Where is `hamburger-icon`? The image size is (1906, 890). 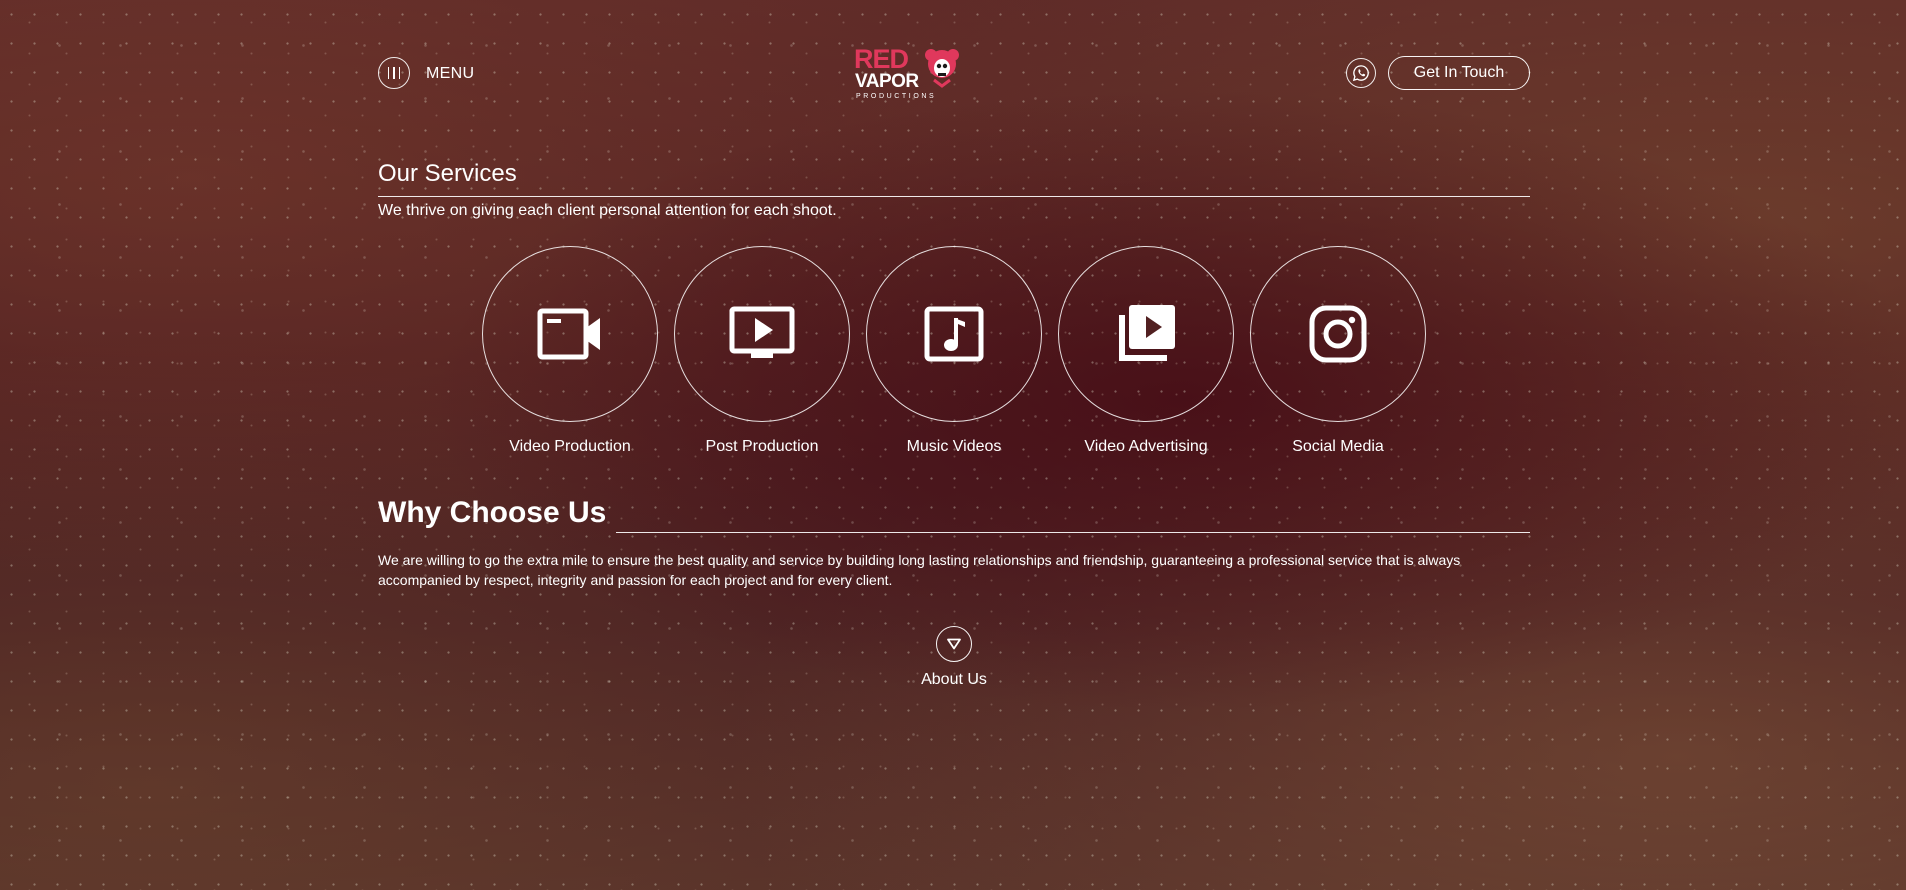
hamburger-icon is located at coordinates (388, 73).